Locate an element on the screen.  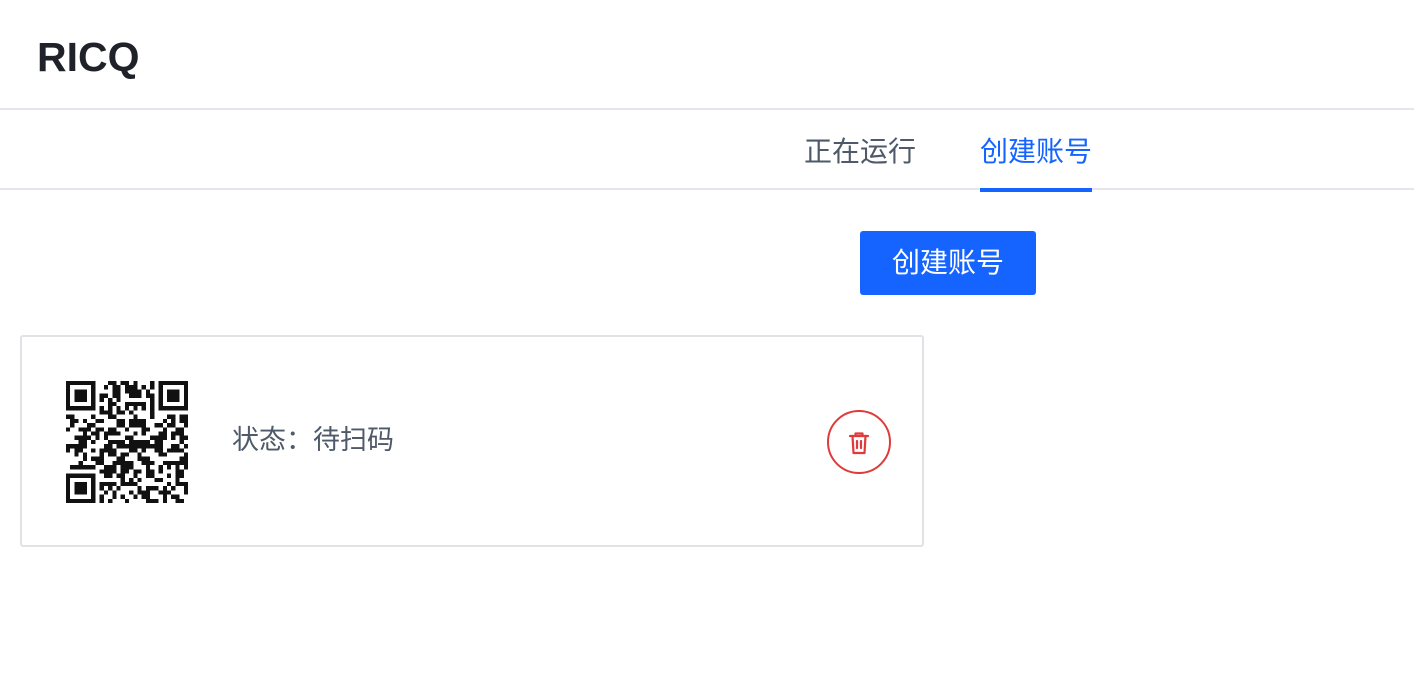
delete-button is located at coordinates (859, 442).